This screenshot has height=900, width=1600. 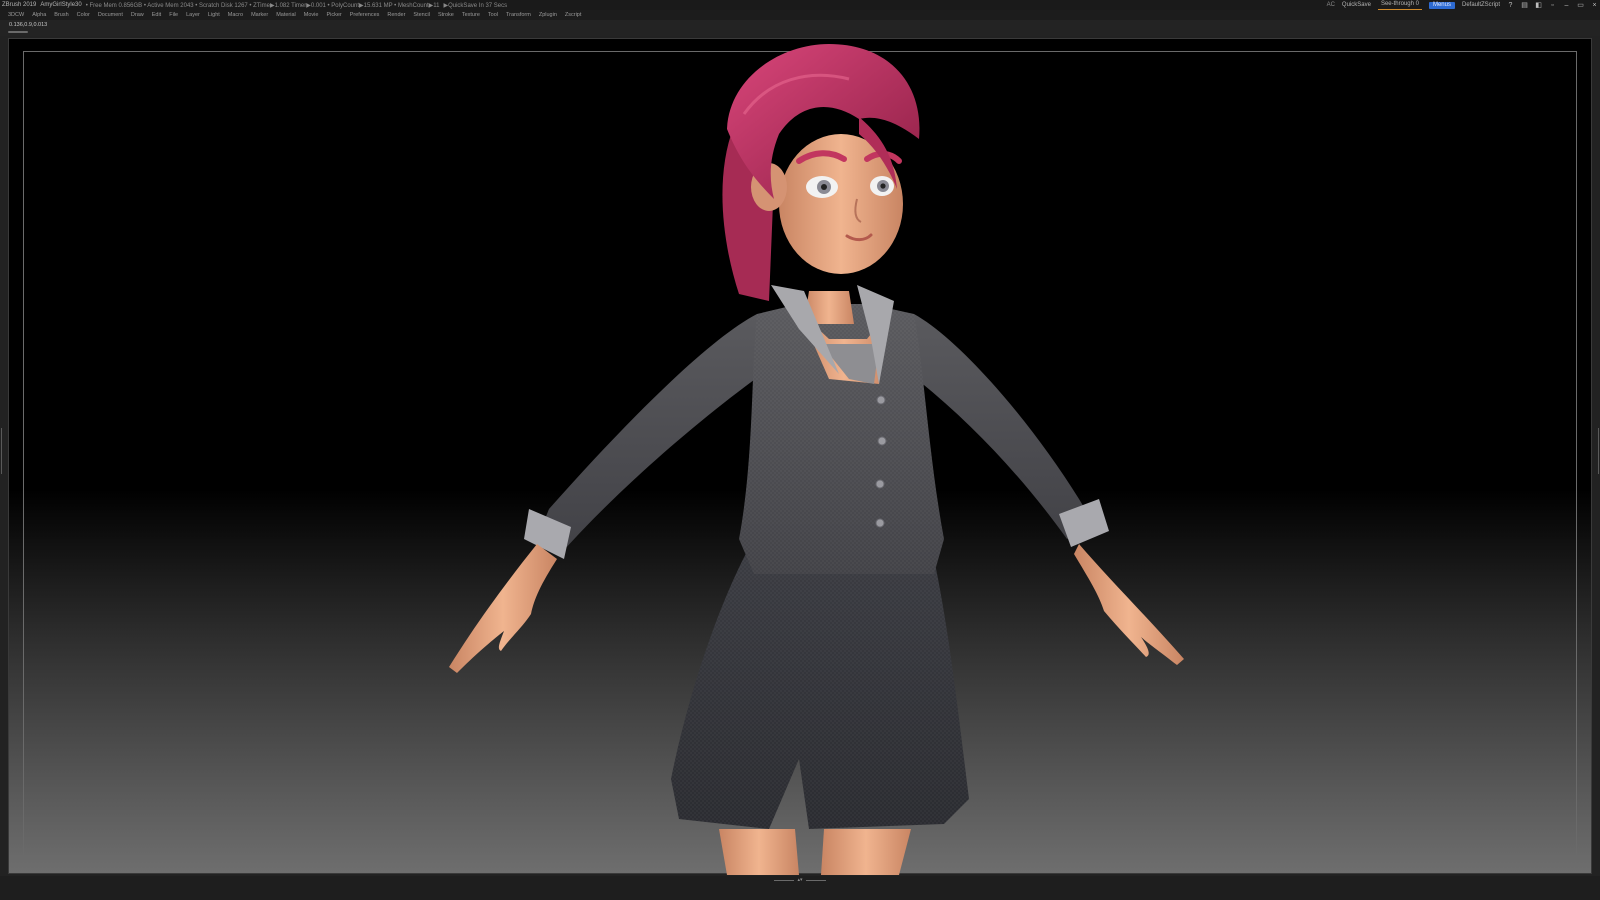 I want to click on menu-movie: Movie, so click(x=311, y=15).